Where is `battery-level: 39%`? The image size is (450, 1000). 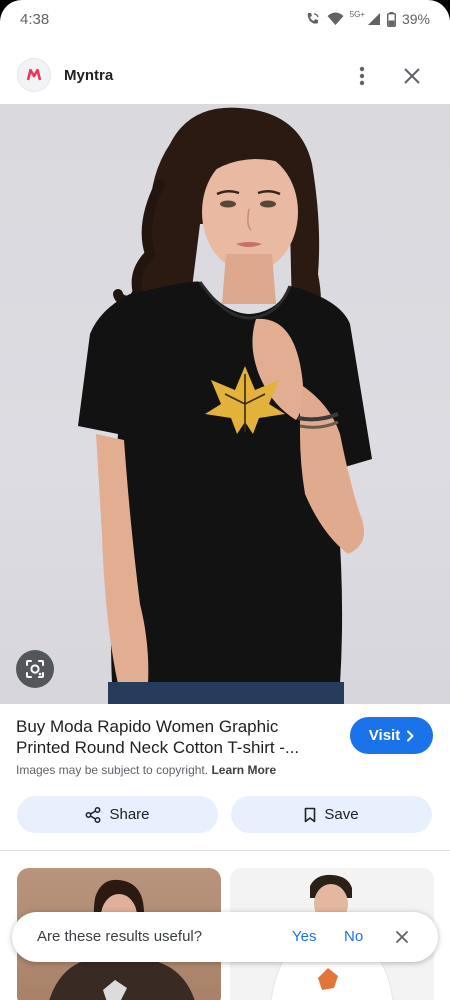
battery-level: 39% is located at coordinates (415, 19).